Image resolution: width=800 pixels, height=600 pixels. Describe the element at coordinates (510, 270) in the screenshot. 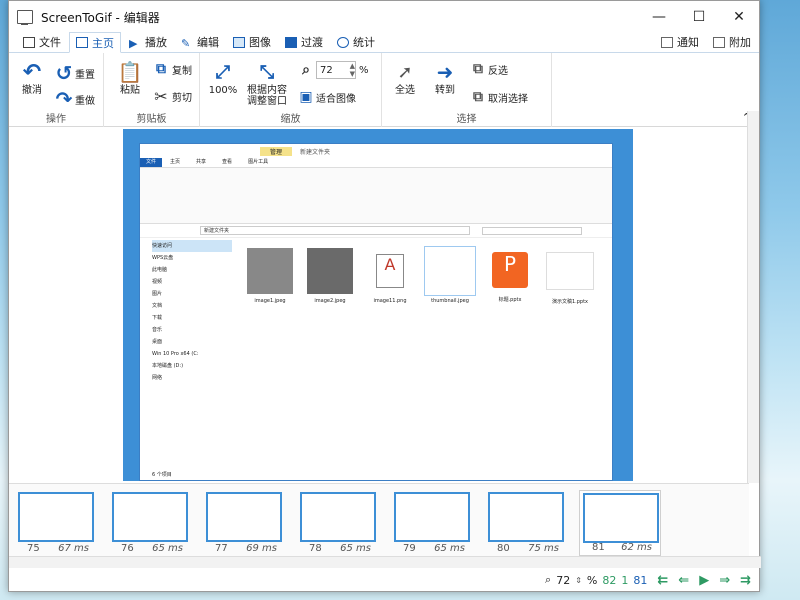

I see `pv-pptx-icon: P` at that location.